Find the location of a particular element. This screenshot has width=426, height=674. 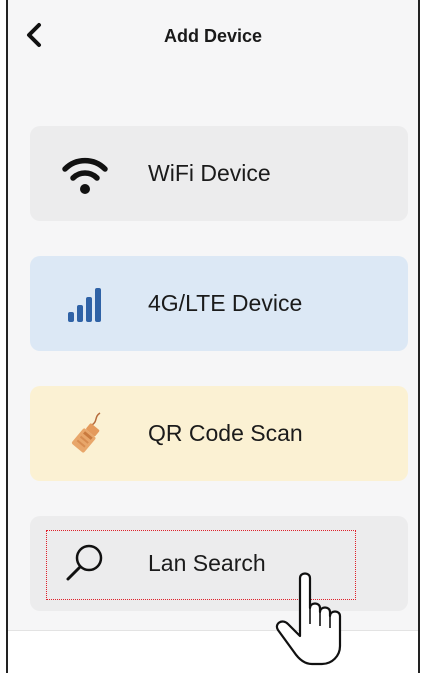

lan-search-label: Lan Search is located at coordinates (207, 563).